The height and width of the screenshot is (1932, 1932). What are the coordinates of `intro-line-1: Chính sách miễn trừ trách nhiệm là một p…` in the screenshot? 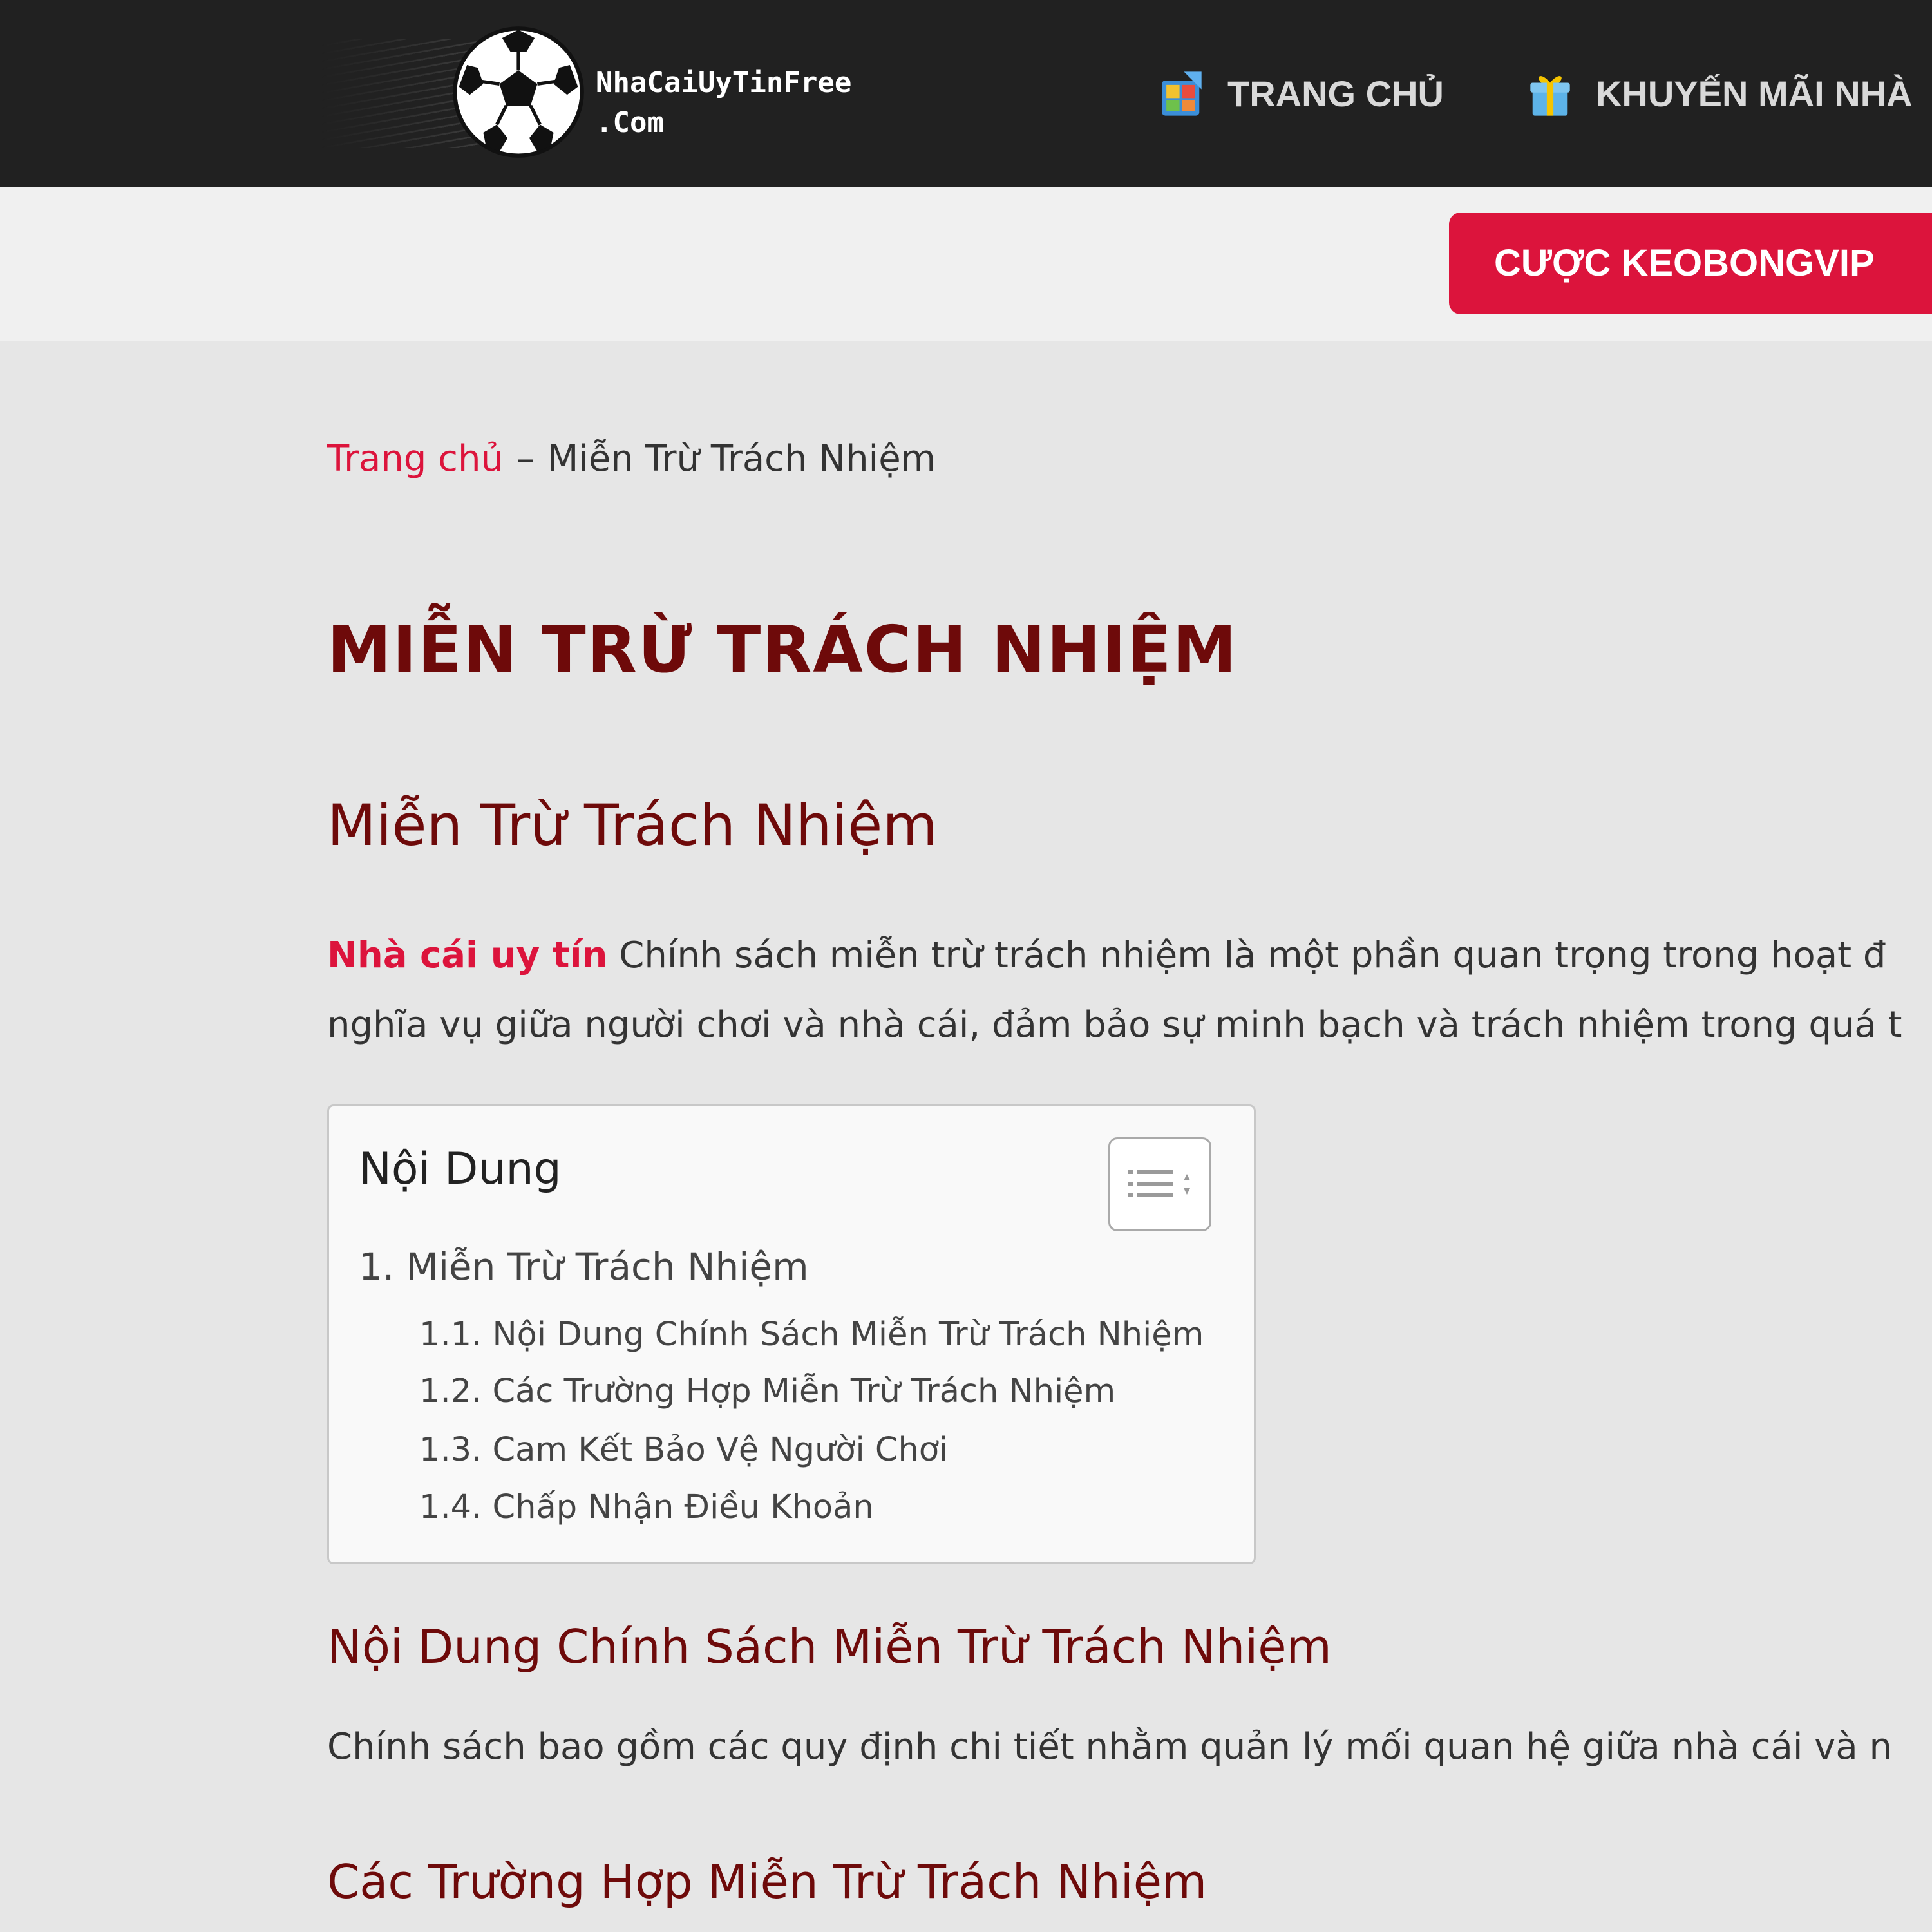 It's located at (1253, 955).